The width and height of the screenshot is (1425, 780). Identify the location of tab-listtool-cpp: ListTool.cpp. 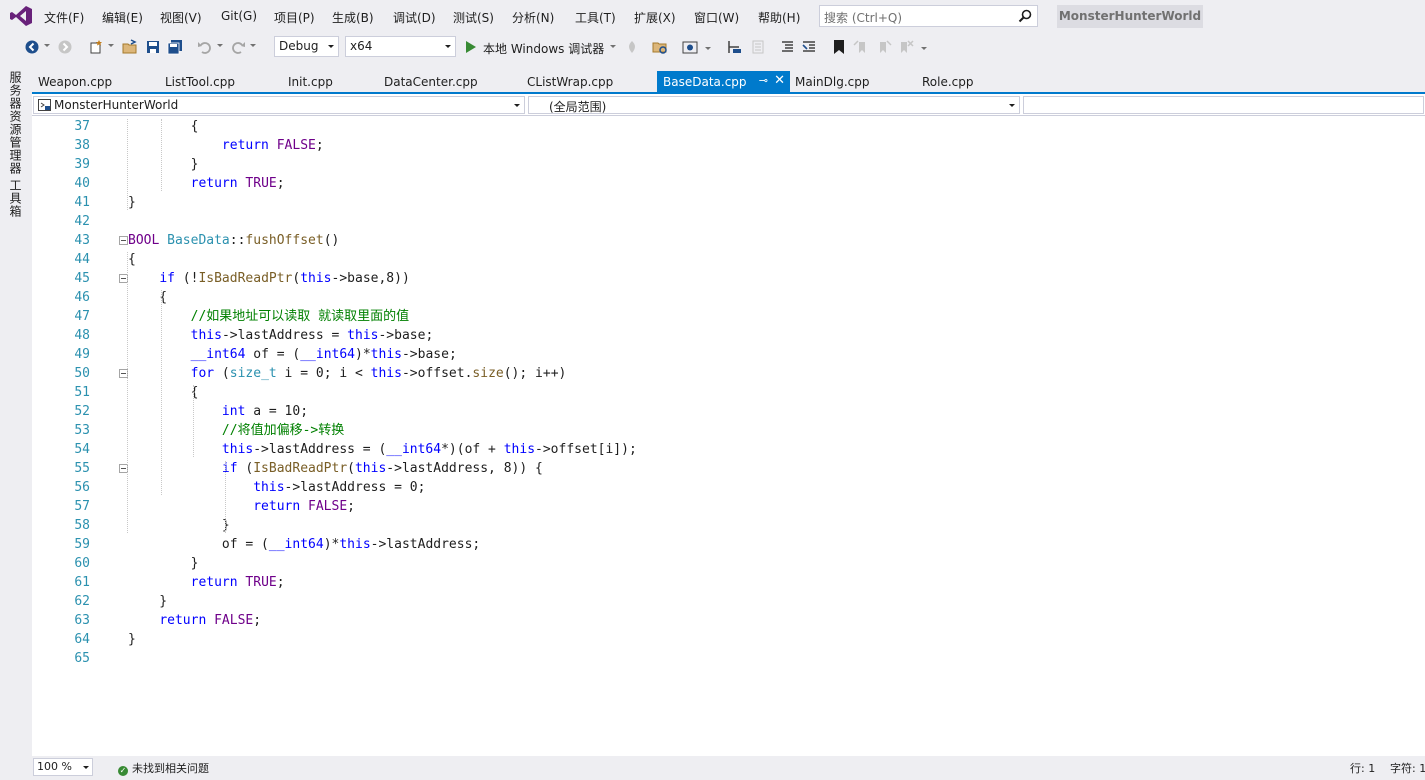
(218, 82).